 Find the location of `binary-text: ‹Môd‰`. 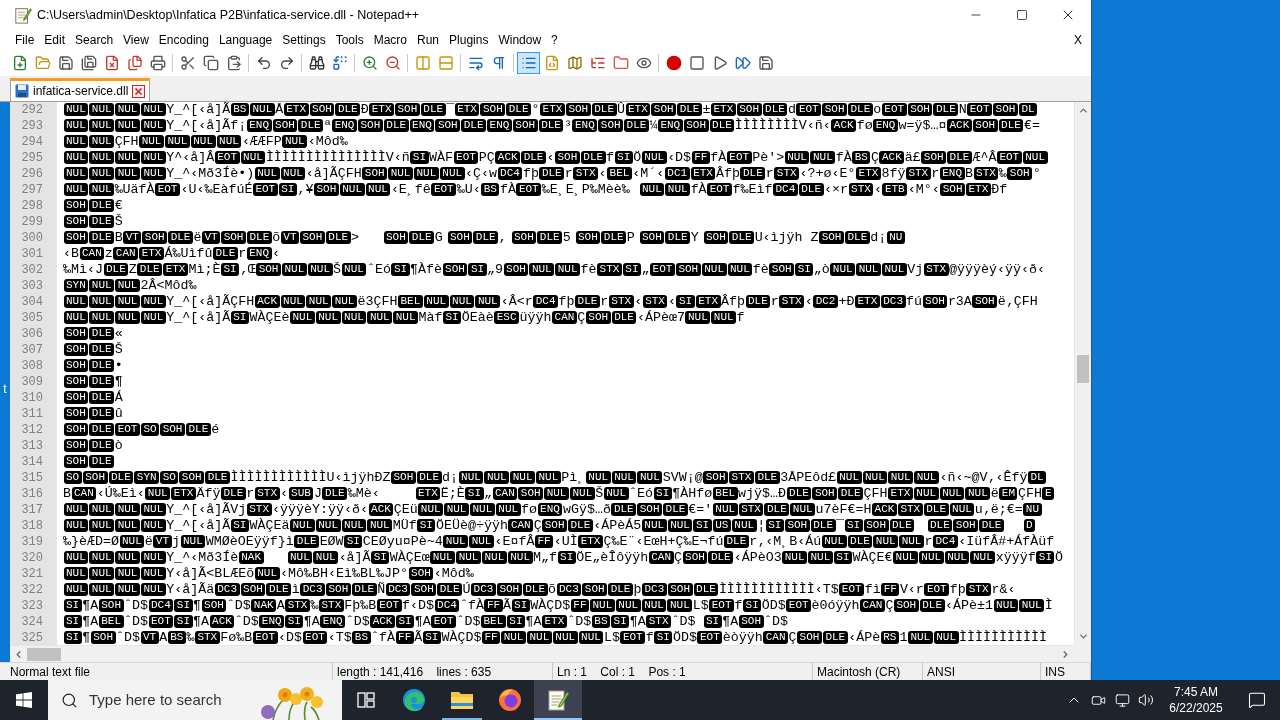

binary-text: ‹Môd‰ is located at coordinates (327, 141).